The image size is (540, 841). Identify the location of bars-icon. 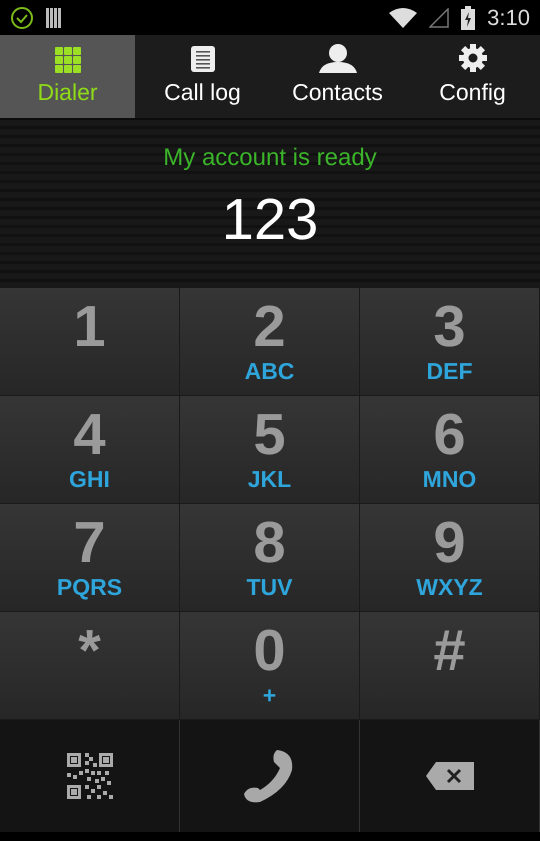
(55, 18).